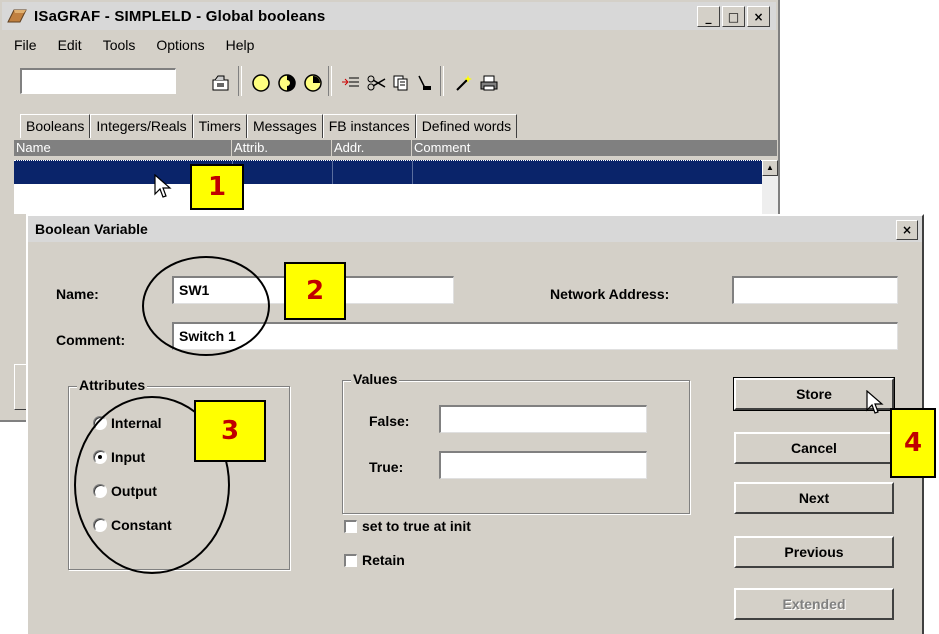 The width and height of the screenshot is (939, 634). What do you see at coordinates (389, 421) in the screenshot?
I see `false-label: False:` at bounding box center [389, 421].